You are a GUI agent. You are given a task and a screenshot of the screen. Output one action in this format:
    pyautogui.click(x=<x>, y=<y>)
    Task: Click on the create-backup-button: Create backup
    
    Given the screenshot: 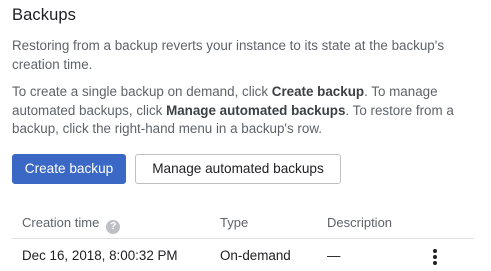 What is the action you would take?
    pyautogui.click(x=69, y=169)
    